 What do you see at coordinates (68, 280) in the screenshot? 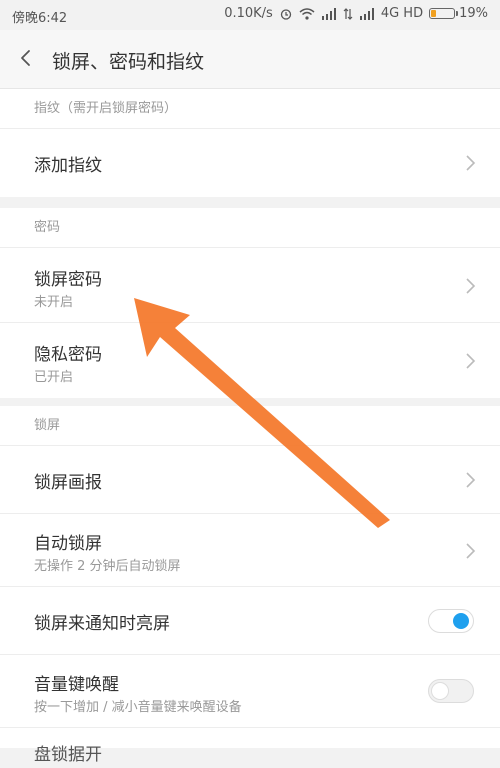
I see `lock-password-label: 锁屏密码` at bounding box center [68, 280].